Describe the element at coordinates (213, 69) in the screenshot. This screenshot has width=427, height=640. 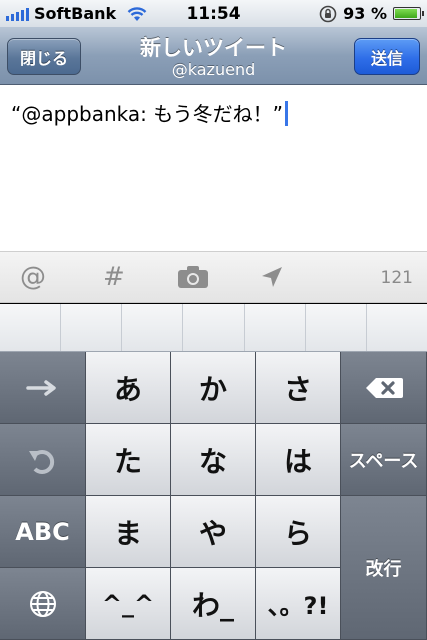
I see `account-name: @kazuend` at that location.